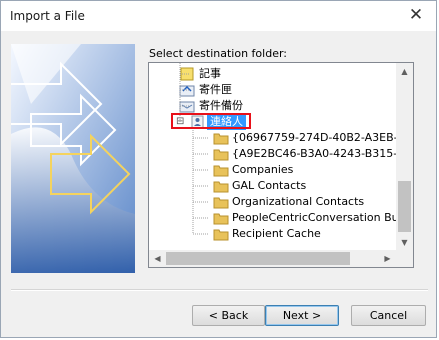 This screenshot has height=340, width=439. Describe the element at coordinates (194, 149) in the screenshot. I see `tree-connector-lines` at that location.